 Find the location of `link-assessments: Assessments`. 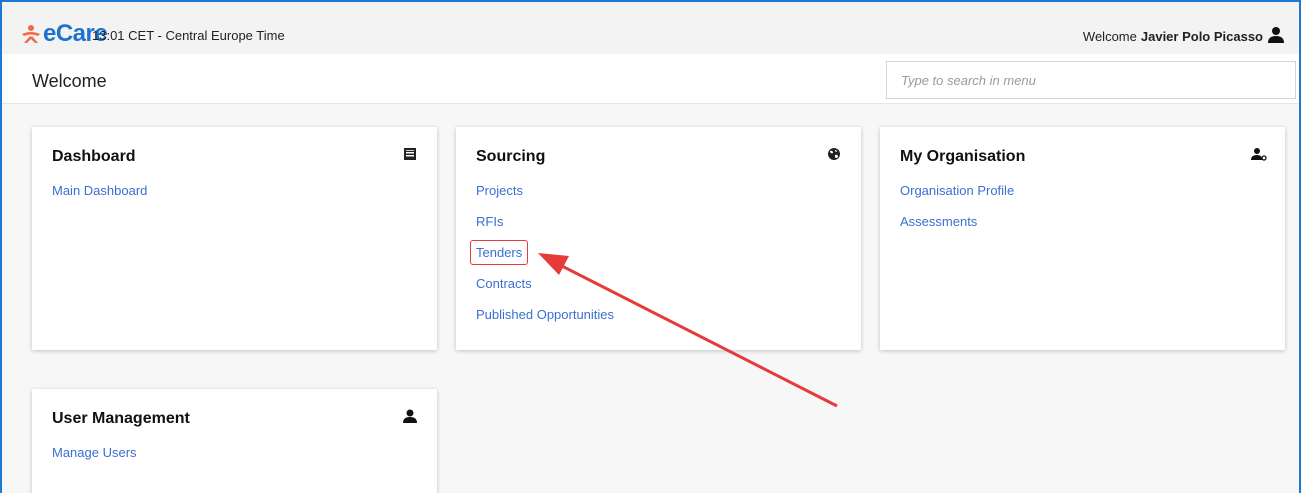

link-assessments: Assessments is located at coordinates (957, 229).